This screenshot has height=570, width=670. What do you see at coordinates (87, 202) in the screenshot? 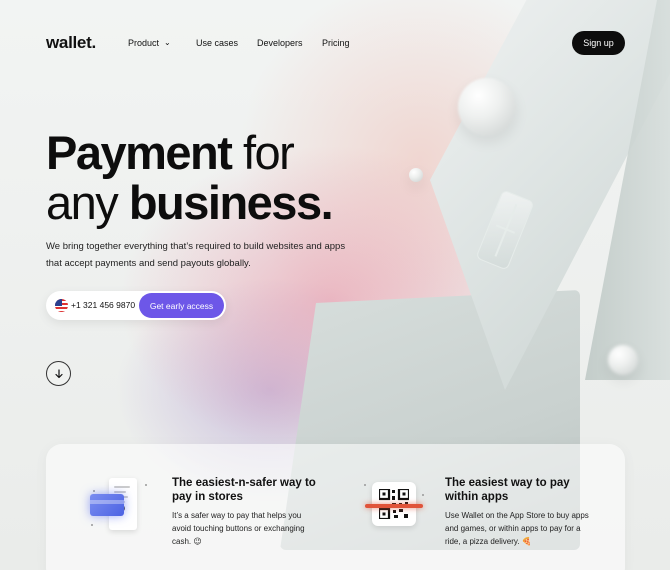
I see `hero-title-light-2: any` at bounding box center [87, 202].